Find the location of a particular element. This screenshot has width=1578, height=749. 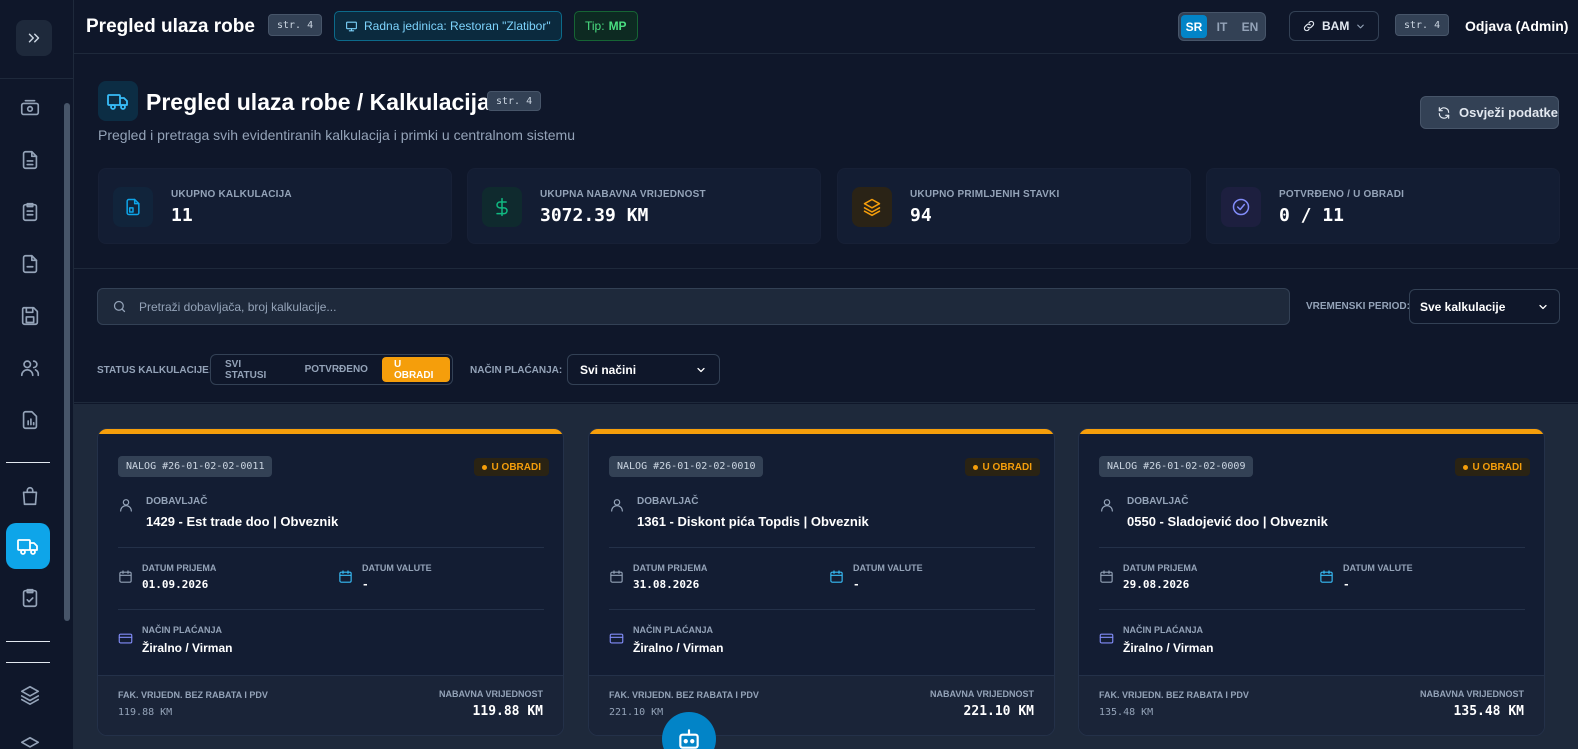

dollar-icon is located at coordinates (502, 207).